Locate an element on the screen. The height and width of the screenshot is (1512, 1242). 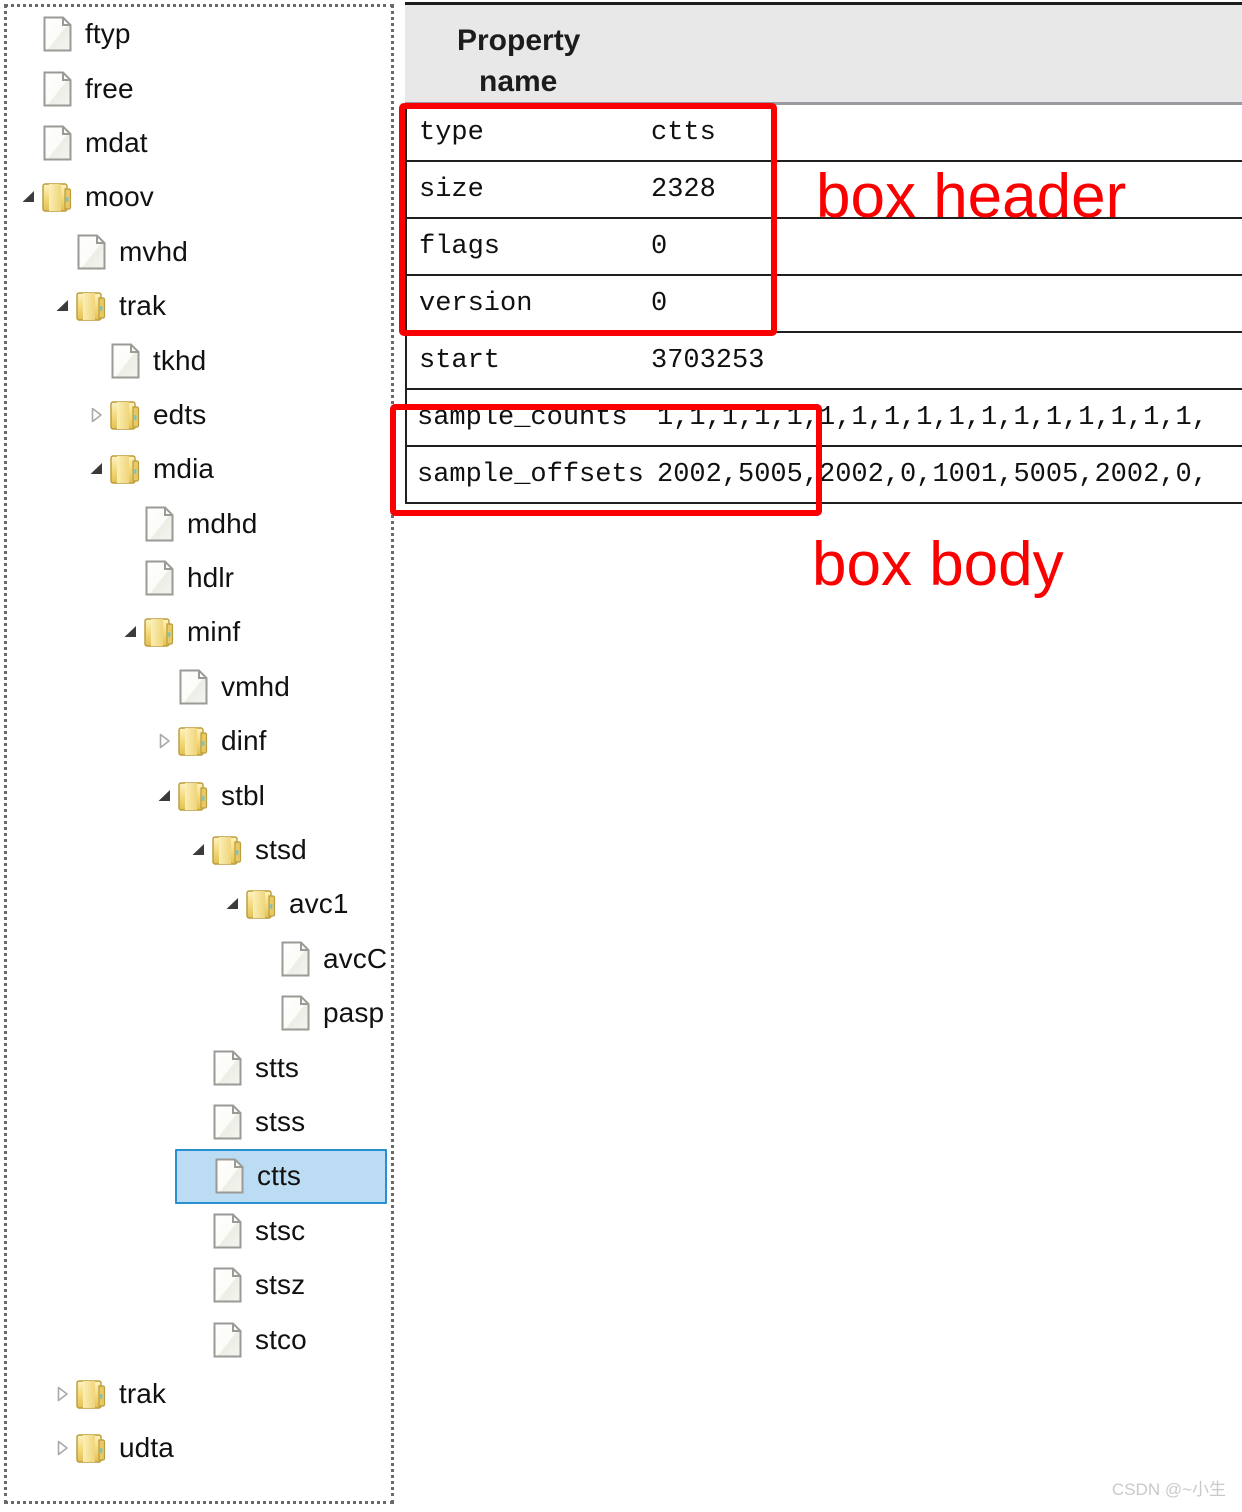
tree-item: mdia is located at coordinates (199, 469).